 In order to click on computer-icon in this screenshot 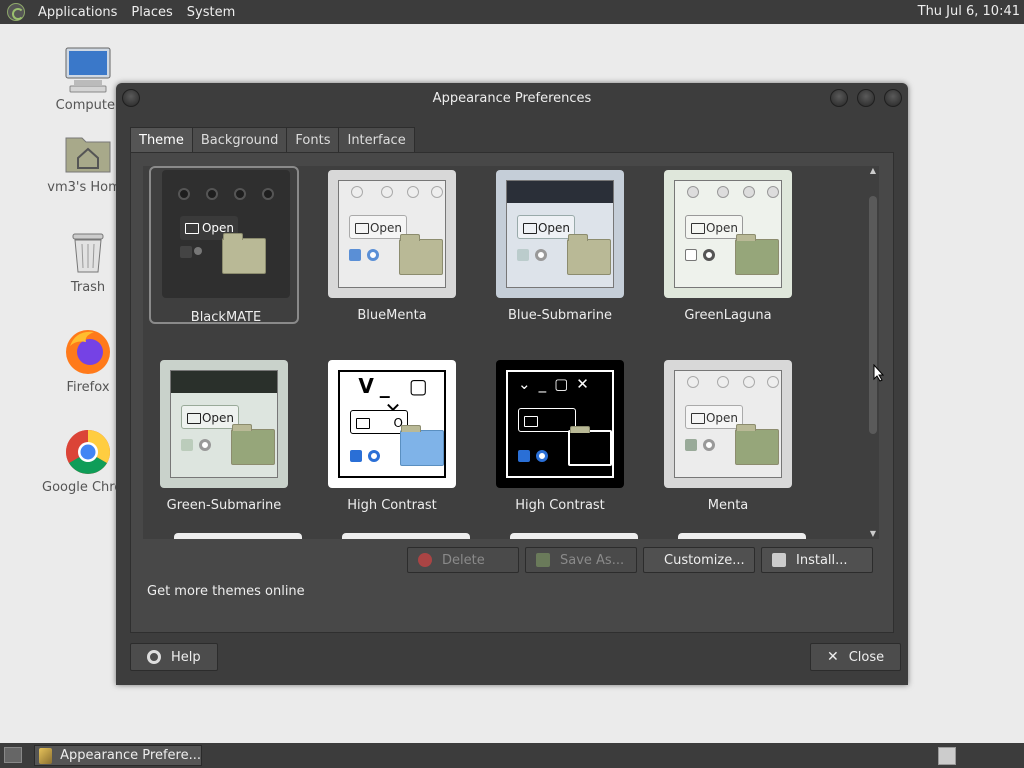, I will do `click(88, 70)`.